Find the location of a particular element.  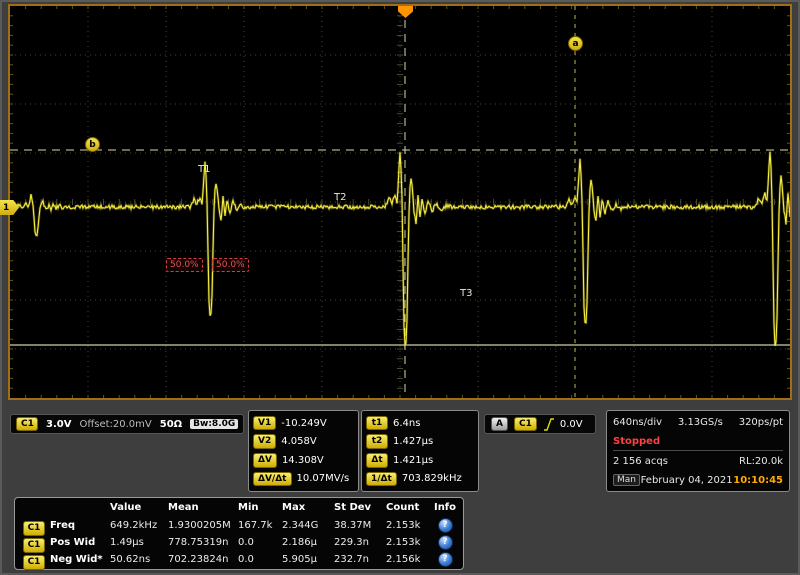

readout-row-1dt: 1/Δt 703.829kHz is located at coordinates (420, 479).